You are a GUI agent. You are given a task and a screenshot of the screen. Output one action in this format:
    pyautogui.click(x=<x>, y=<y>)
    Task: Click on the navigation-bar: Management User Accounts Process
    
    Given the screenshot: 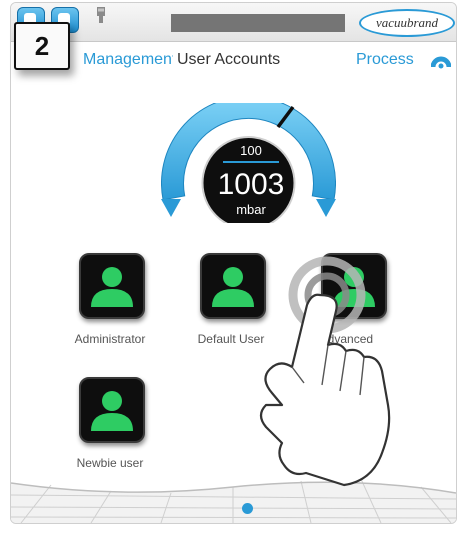 What is the action you would take?
    pyautogui.click(x=233, y=59)
    